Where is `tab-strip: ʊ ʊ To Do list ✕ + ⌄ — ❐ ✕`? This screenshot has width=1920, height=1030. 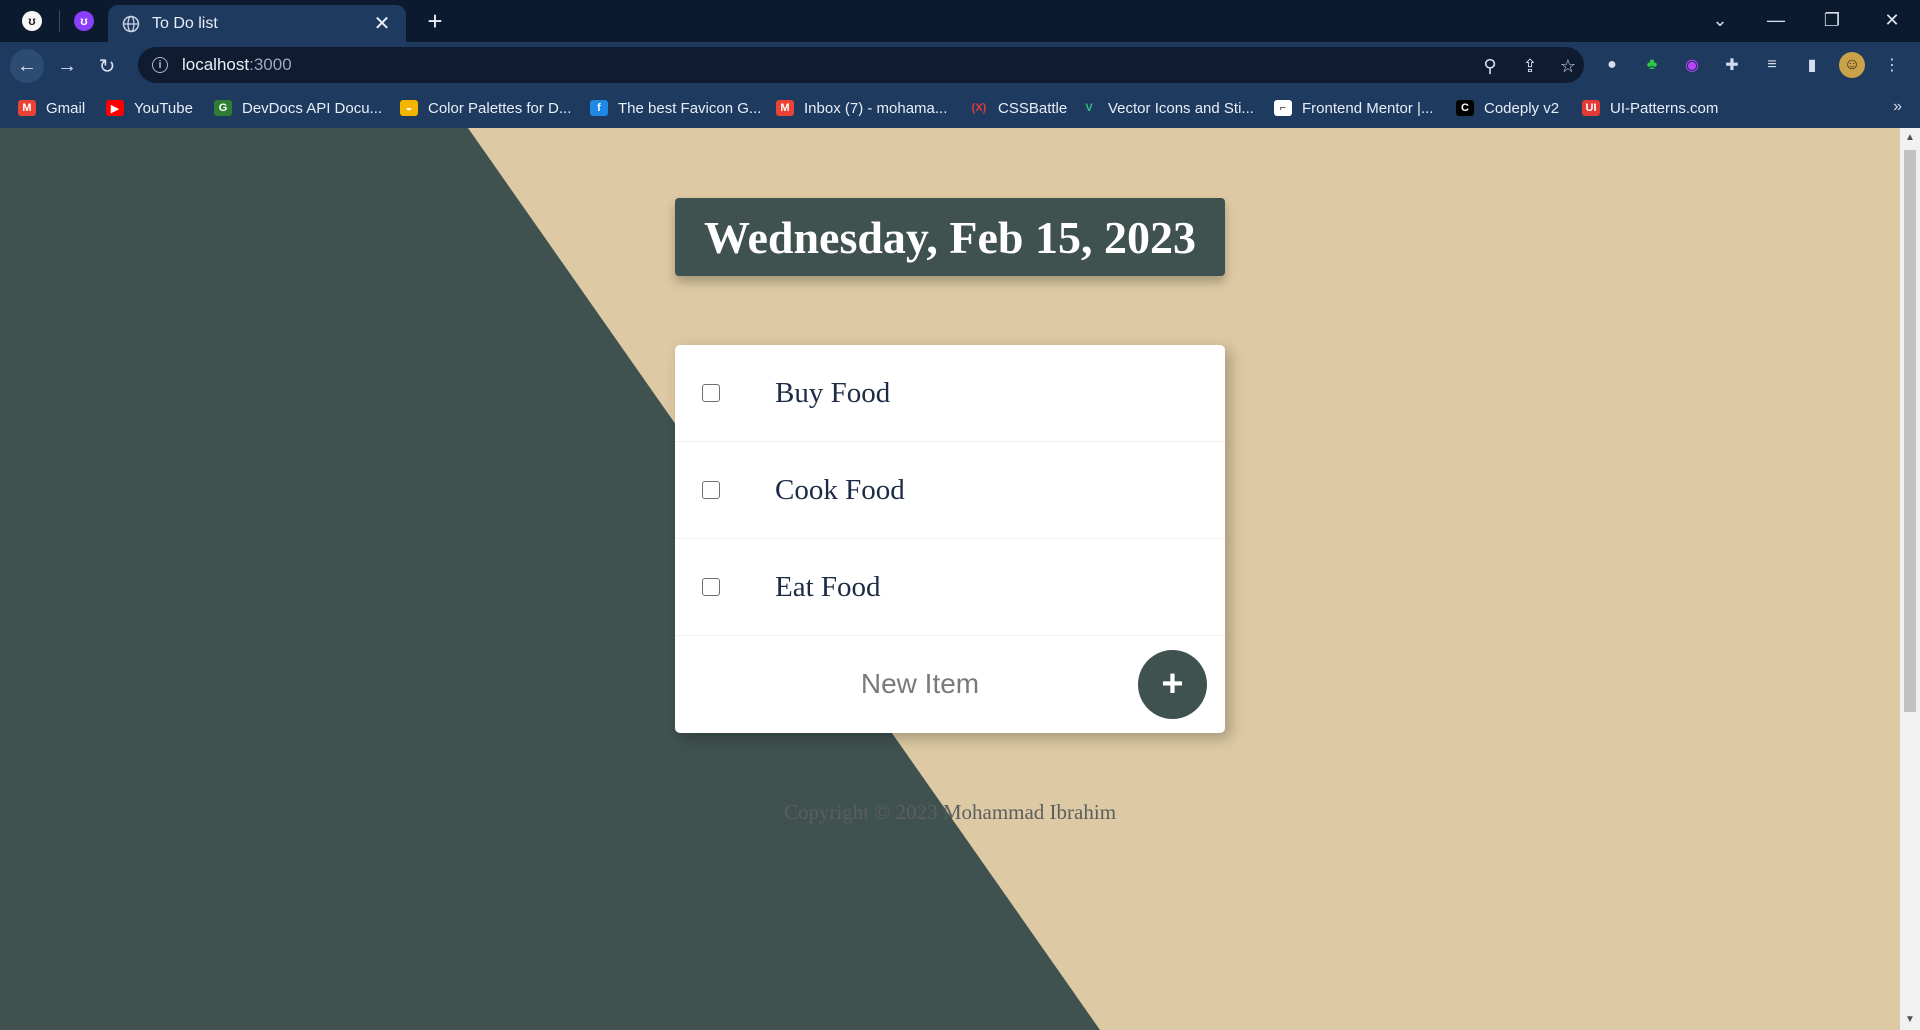 tab-strip: ʊ ʊ To Do list ✕ + ⌄ — ❐ ✕ is located at coordinates (960, 21).